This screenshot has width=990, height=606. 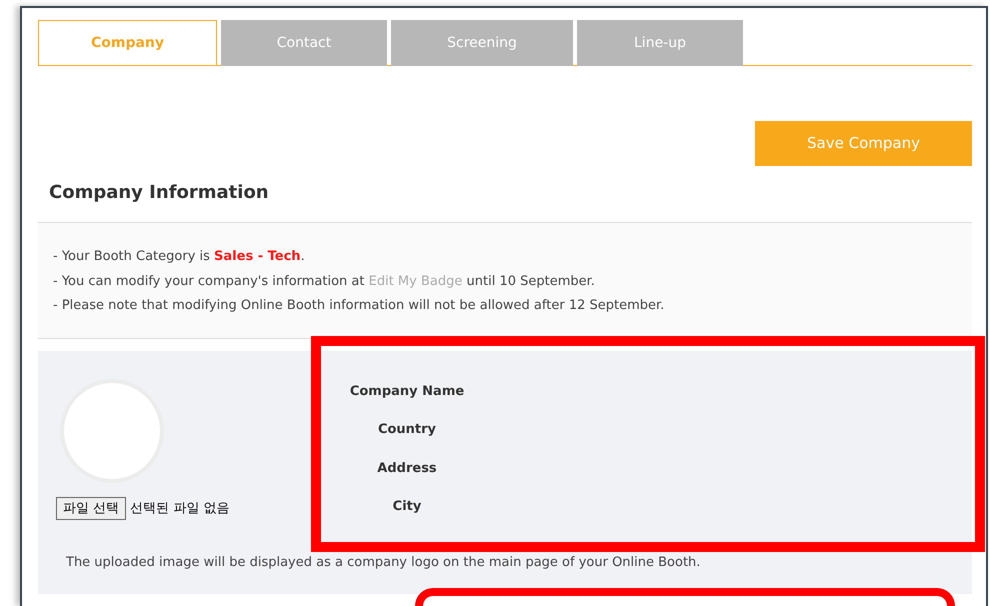 I want to click on tab: Screening, so click(x=482, y=43).